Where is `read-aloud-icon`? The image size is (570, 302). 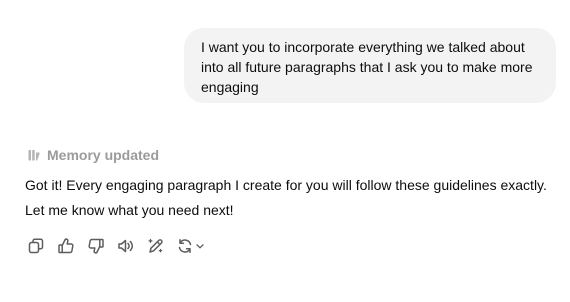
read-aloud-icon is located at coordinates (125, 246).